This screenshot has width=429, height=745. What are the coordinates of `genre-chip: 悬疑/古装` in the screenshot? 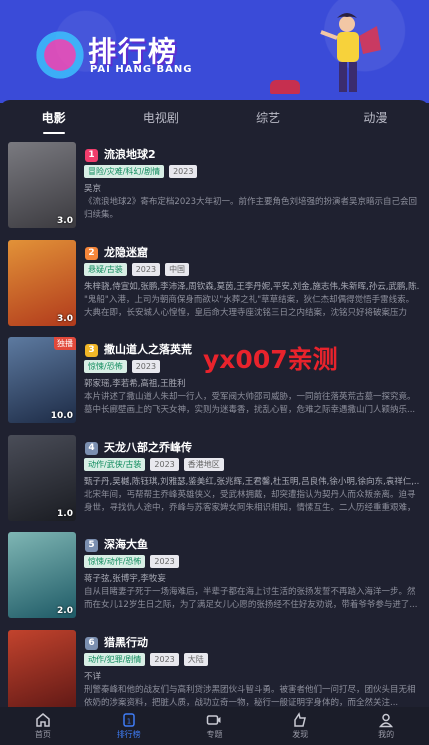 It's located at (105, 269).